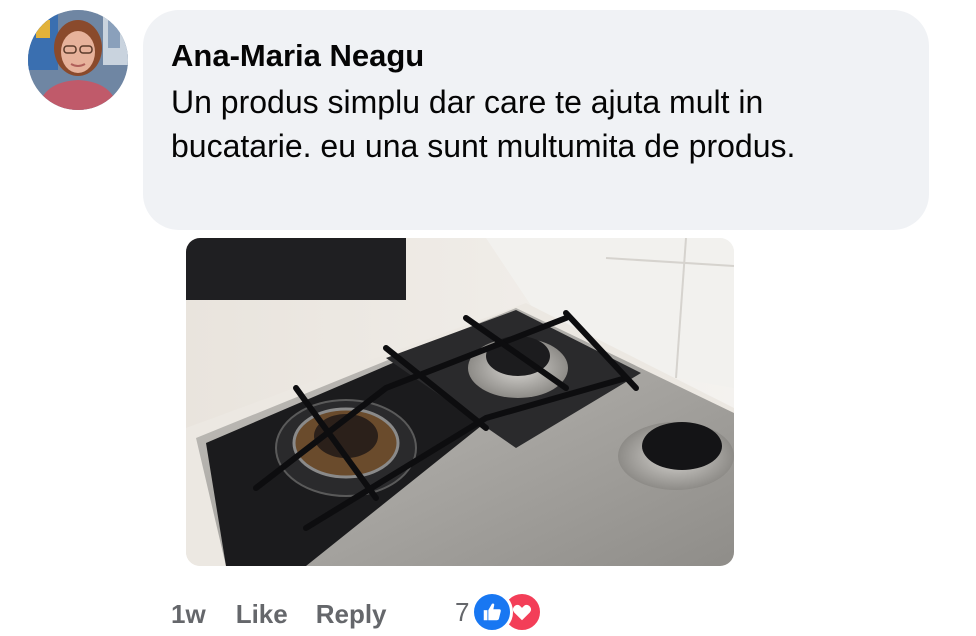 This screenshot has height=636, width=976. I want to click on reaction-summary: 7, so click(499, 612).